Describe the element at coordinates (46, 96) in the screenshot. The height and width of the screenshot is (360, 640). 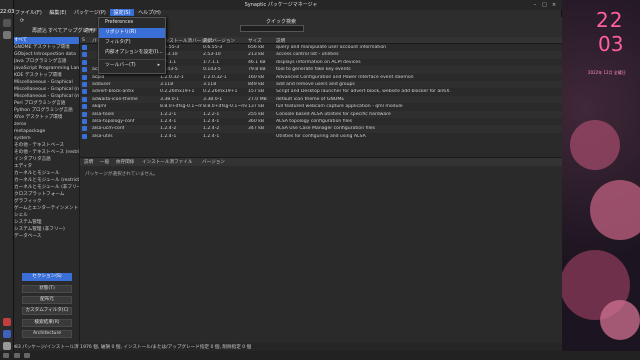
I see `category-item: Miscellaneous - Graphical (m)` at that location.